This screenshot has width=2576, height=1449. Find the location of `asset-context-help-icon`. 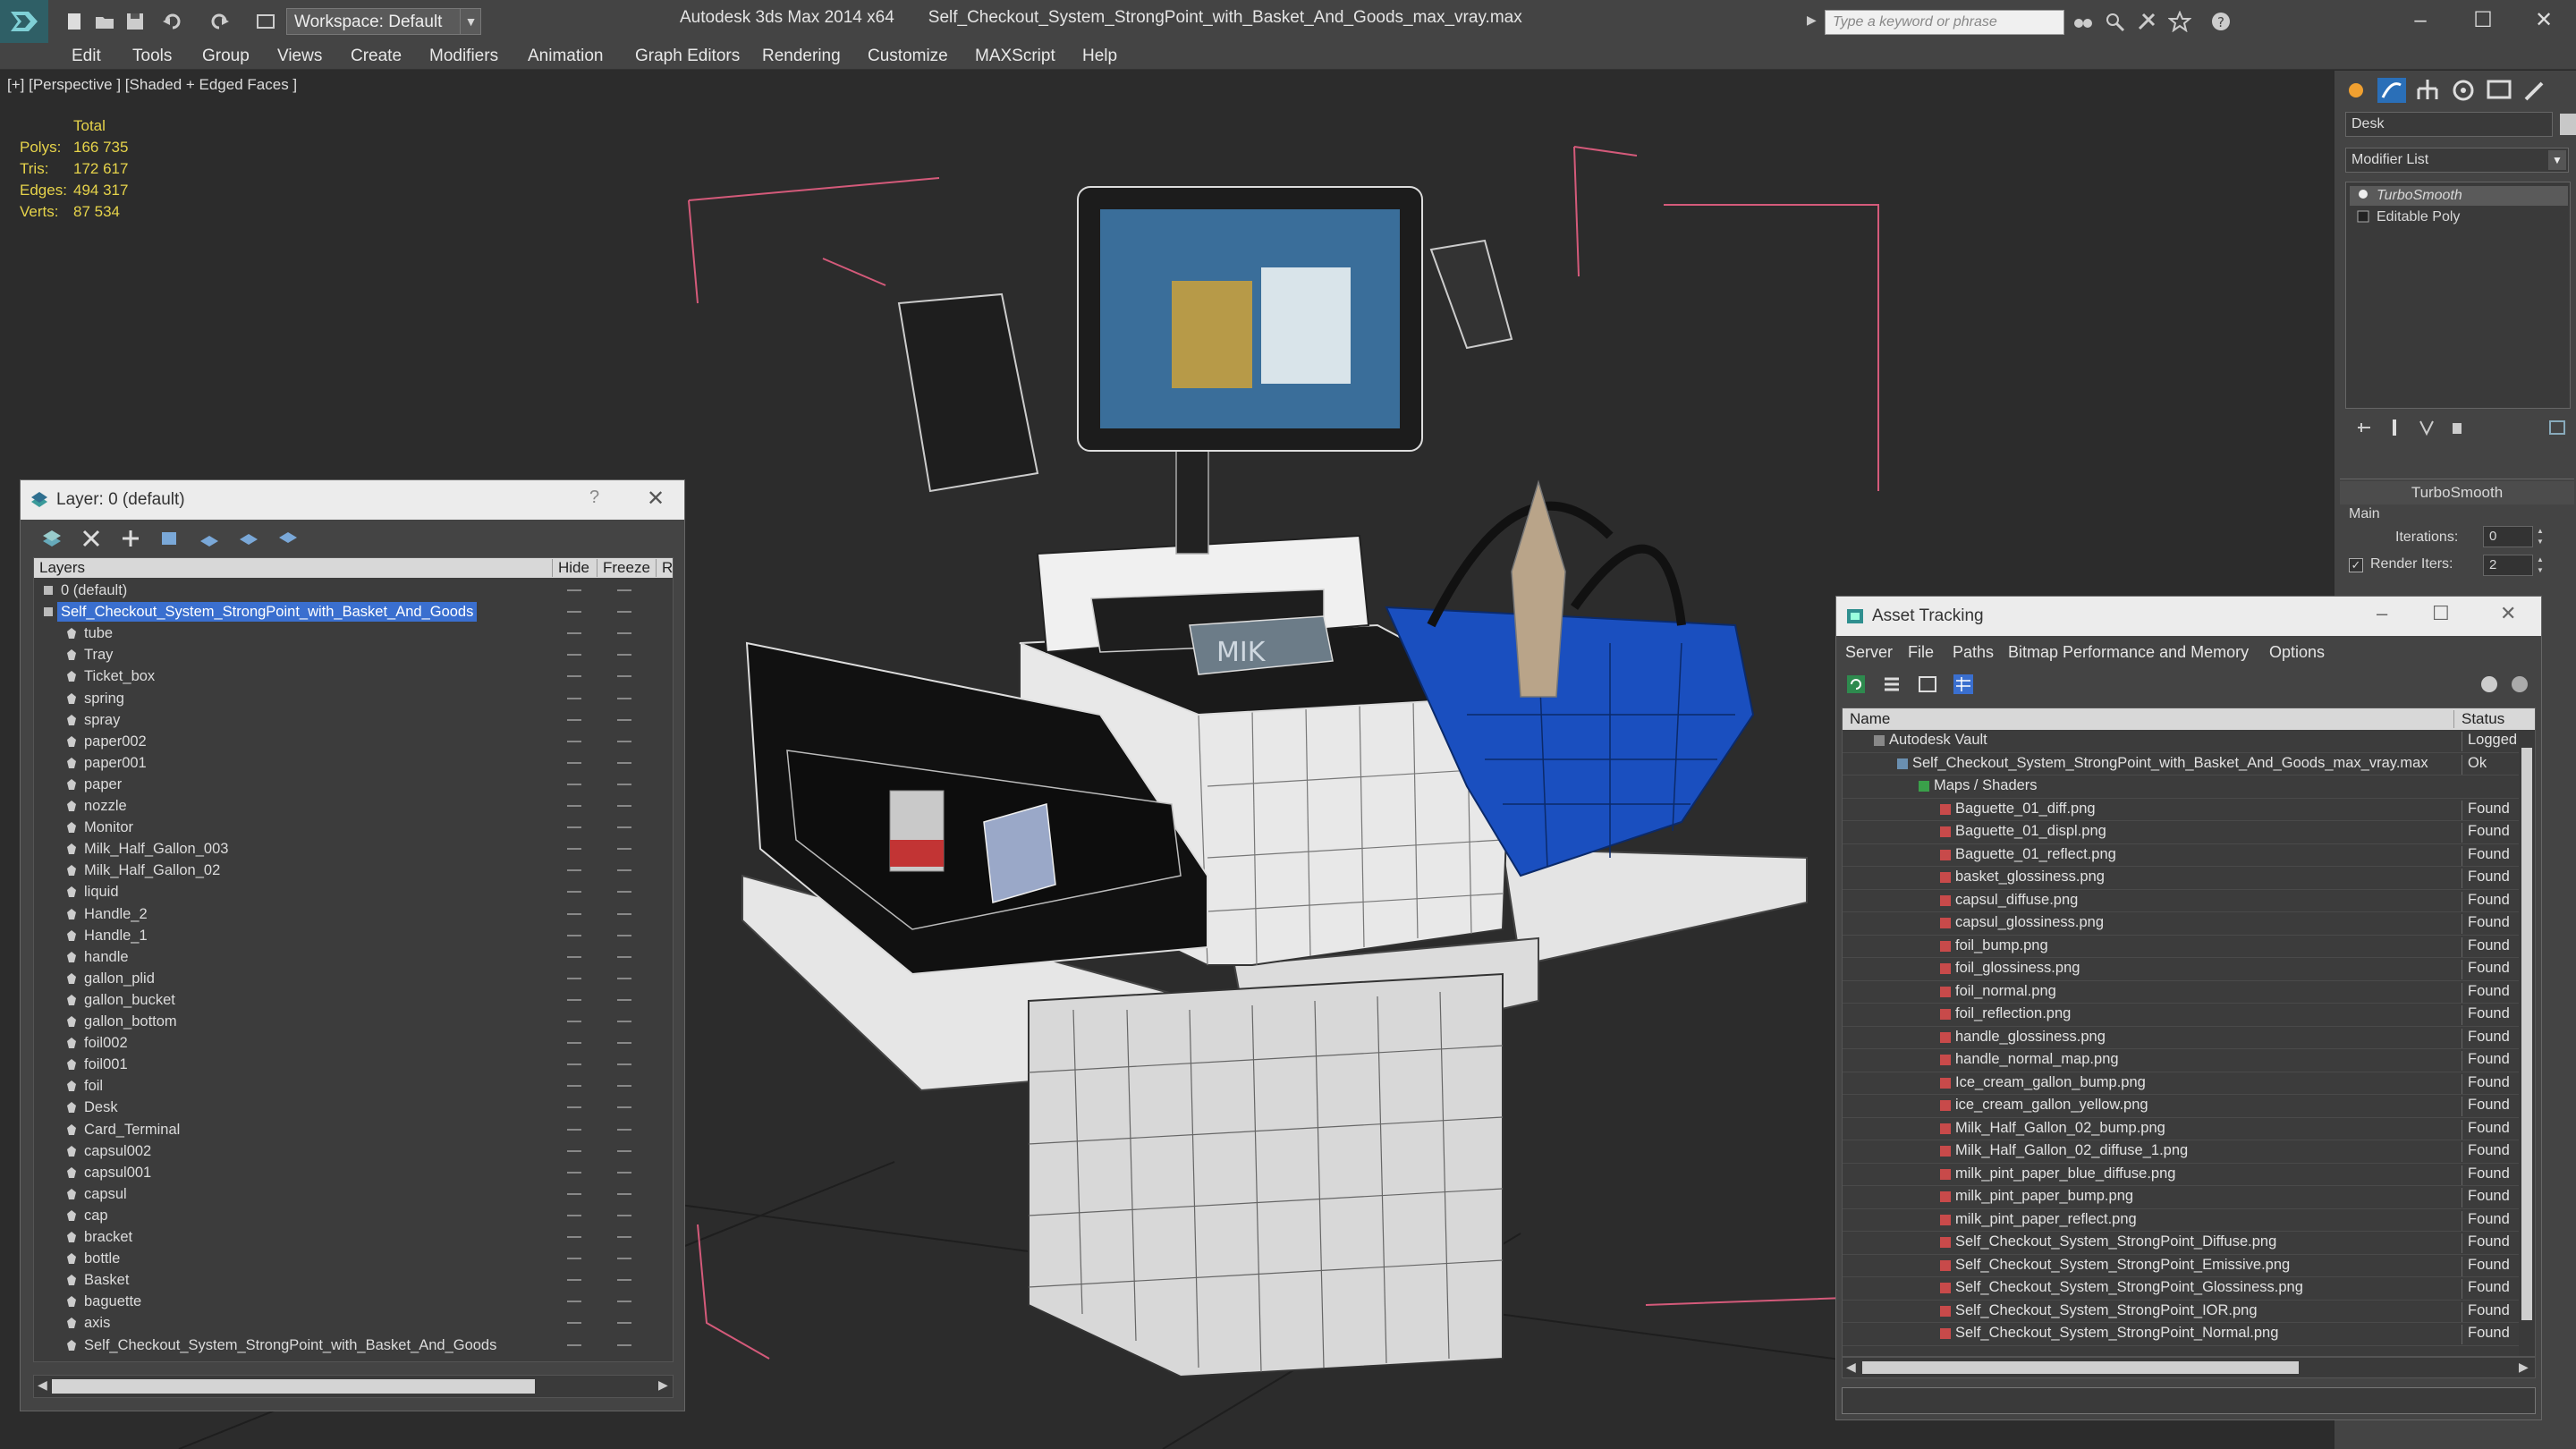

asset-context-help-icon is located at coordinates (2519, 684).